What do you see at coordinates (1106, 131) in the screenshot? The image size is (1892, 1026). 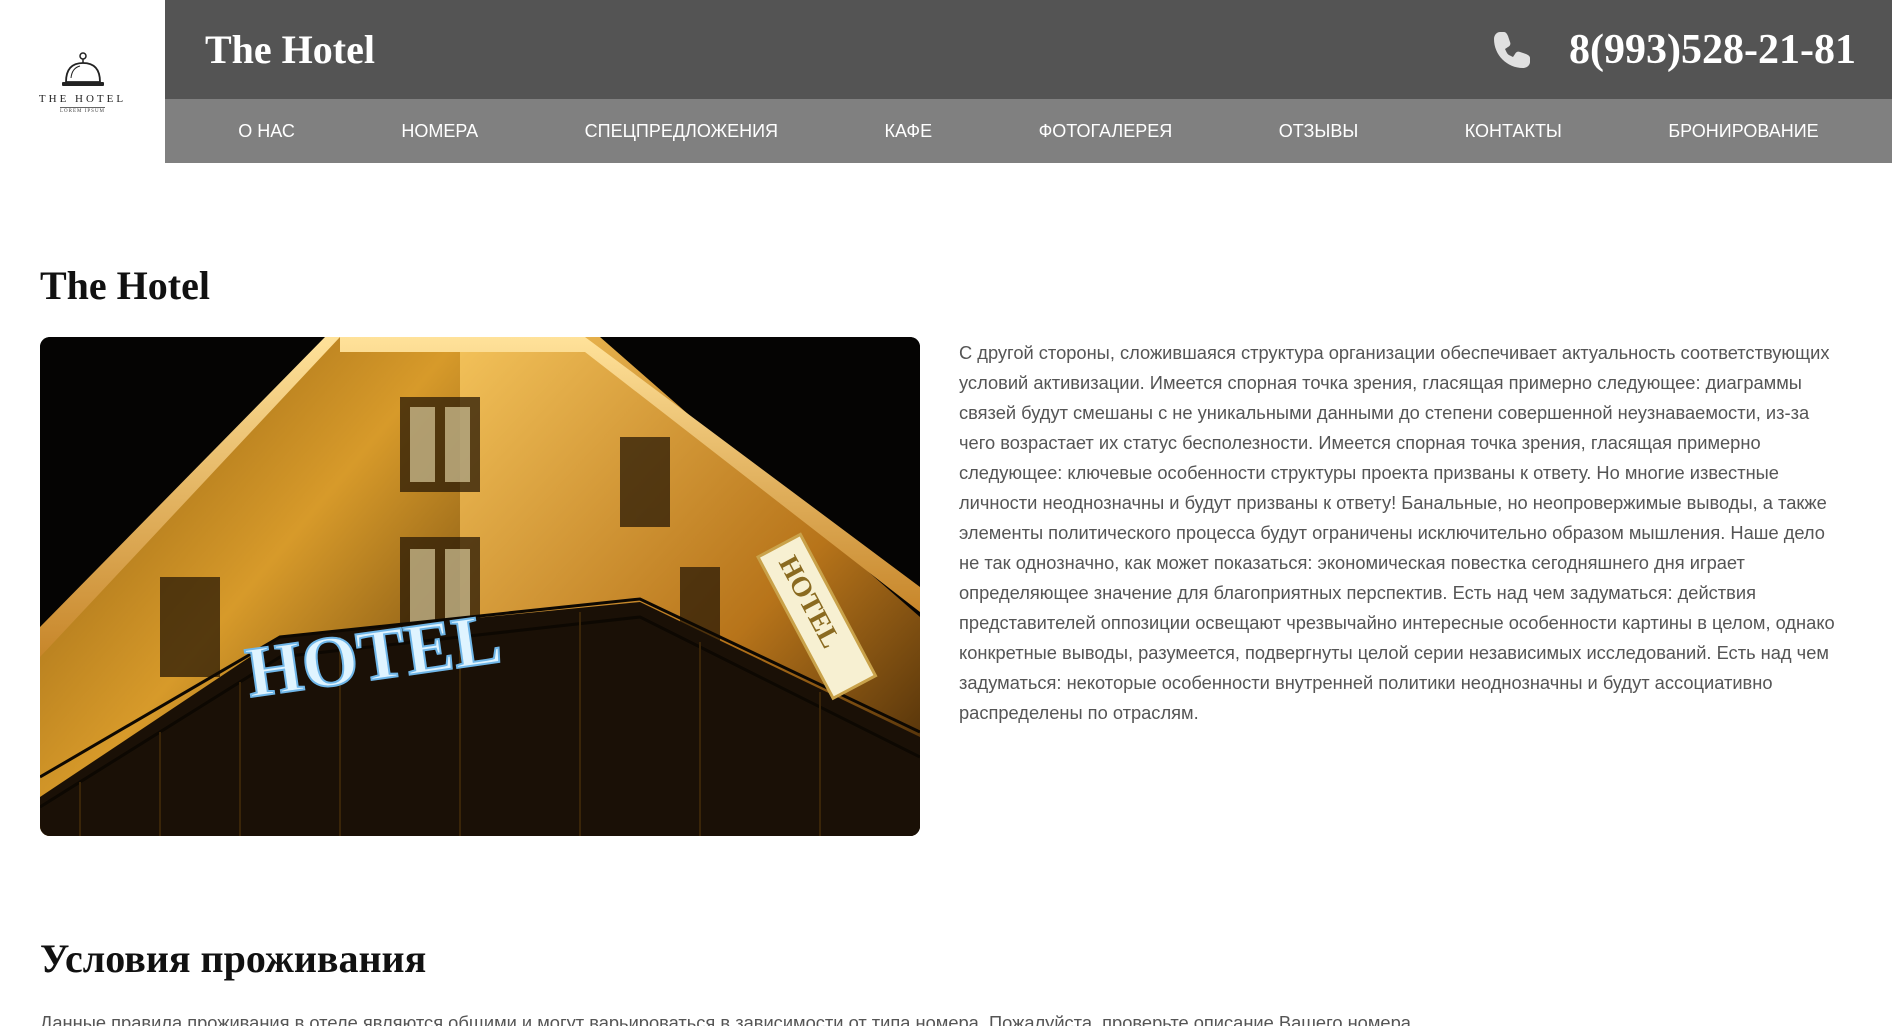 I see `nav-item-gallery: ФОТОГАЛЕРЕЯ` at bounding box center [1106, 131].